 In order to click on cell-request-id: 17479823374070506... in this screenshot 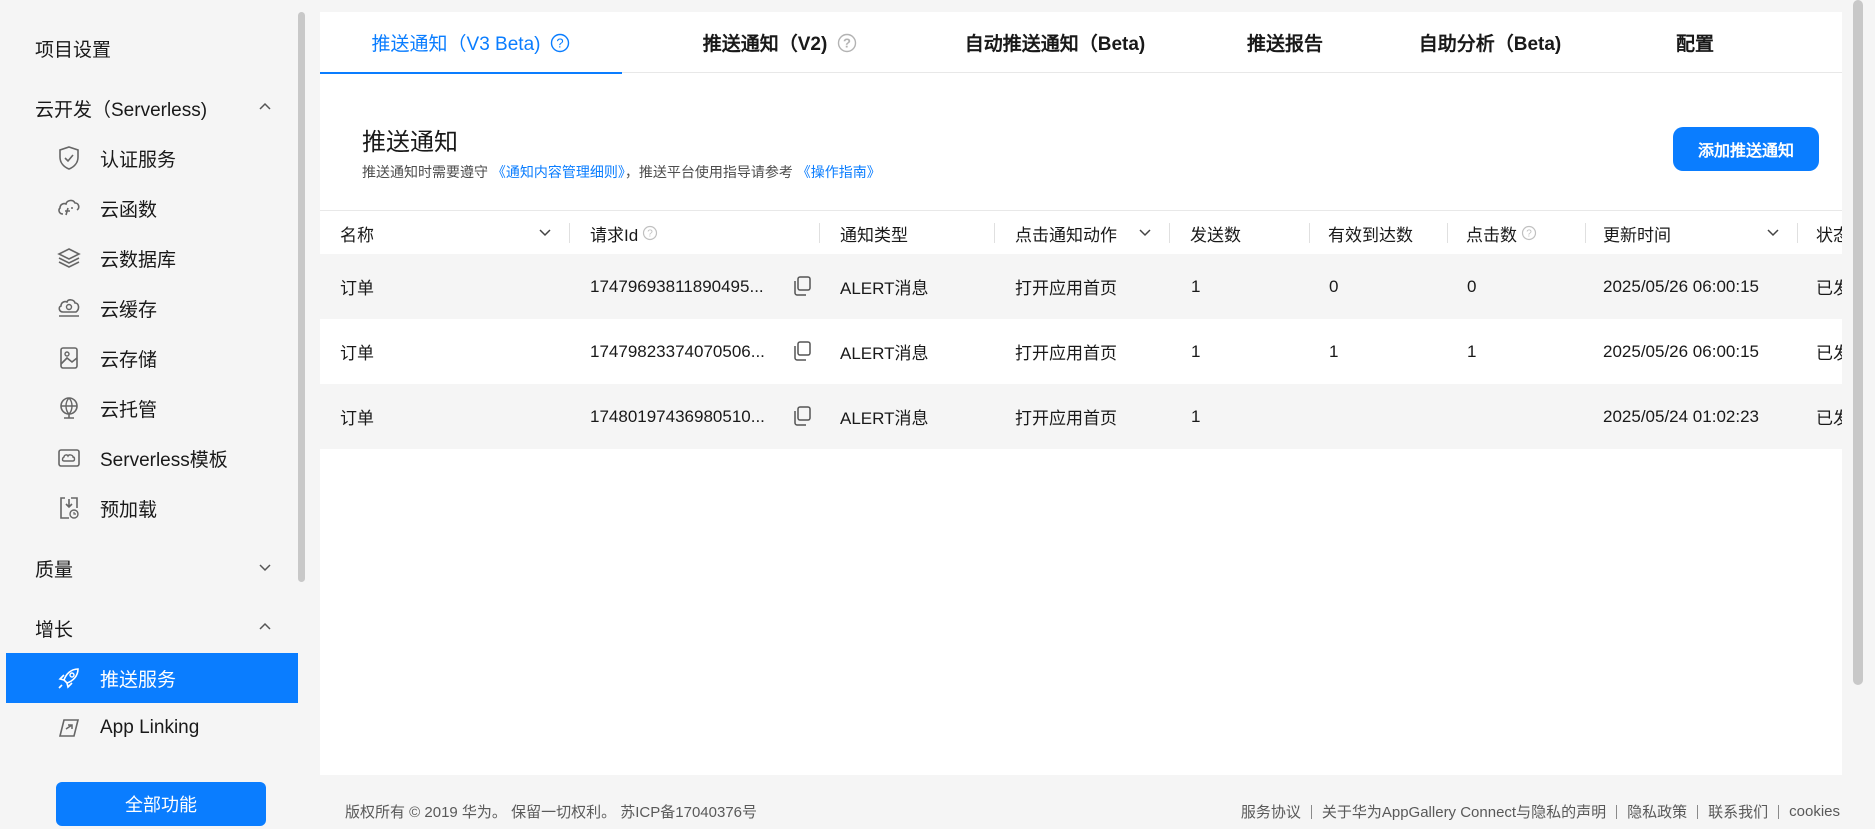, I will do `click(677, 351)`.